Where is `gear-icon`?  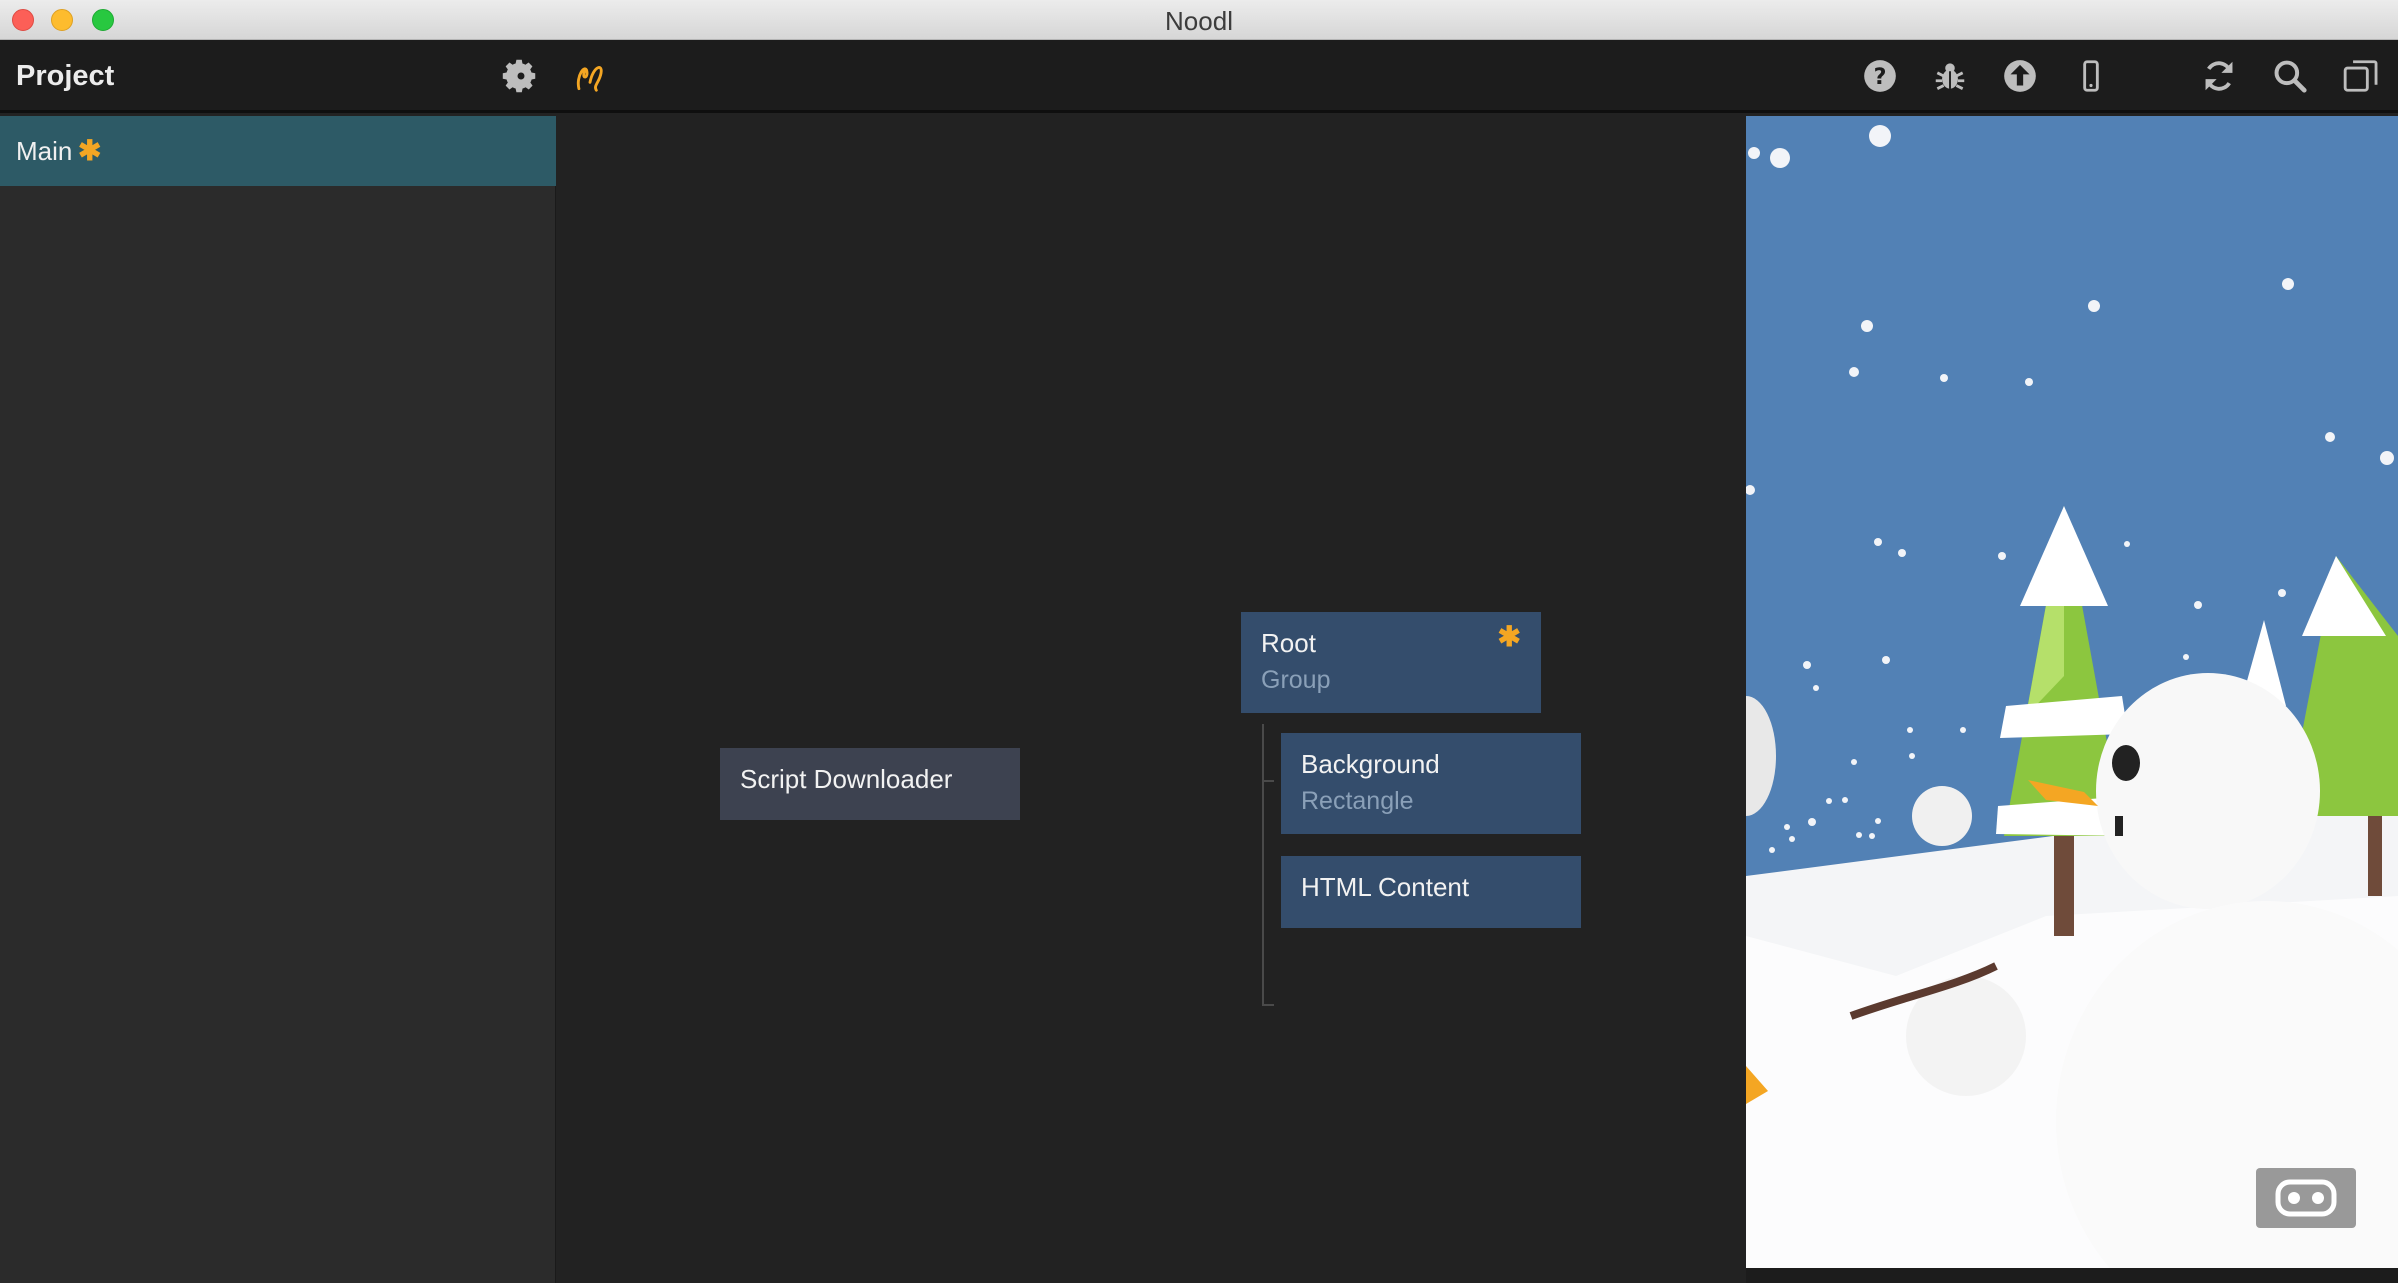 gear-icon is located at coordinates (521, 76).